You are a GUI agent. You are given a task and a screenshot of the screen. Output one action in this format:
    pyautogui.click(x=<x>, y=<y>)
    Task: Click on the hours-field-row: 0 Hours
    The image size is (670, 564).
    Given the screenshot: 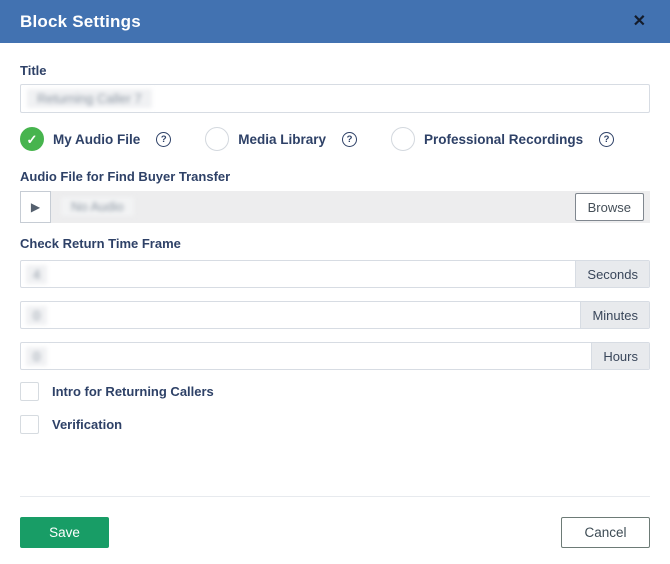 What is the action you would take?
    pyautogui.click(x=335, y=356)
    